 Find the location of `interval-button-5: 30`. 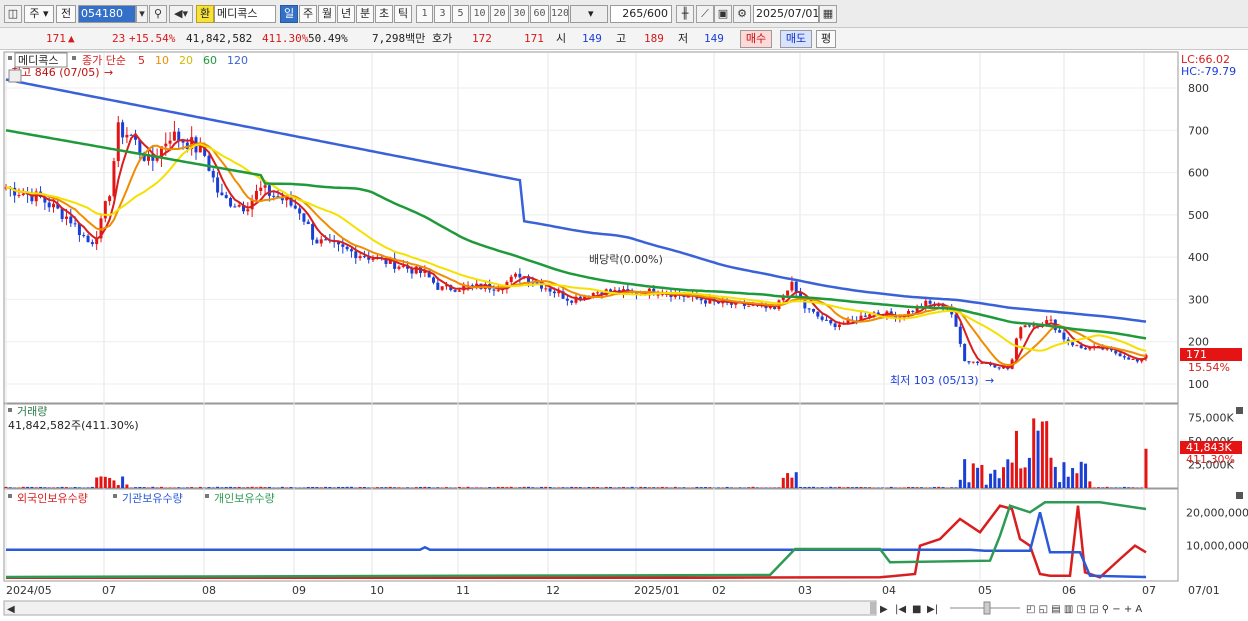

interval-button-5: 30 is located at coordinates (519, 14).